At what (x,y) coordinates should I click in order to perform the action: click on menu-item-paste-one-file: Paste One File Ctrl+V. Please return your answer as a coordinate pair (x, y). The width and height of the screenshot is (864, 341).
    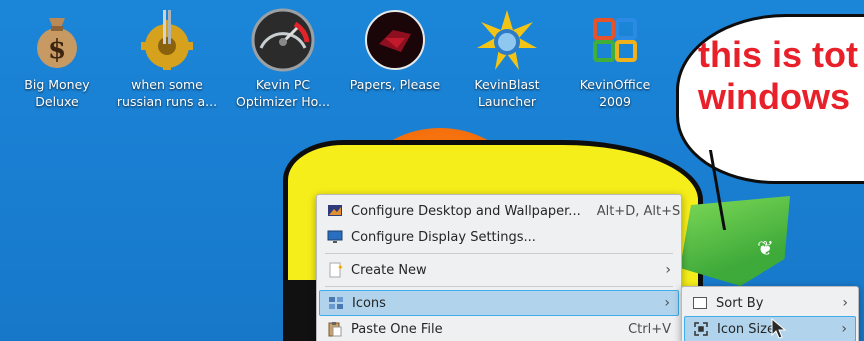
    Looking at the image, I should click on (499, 328).